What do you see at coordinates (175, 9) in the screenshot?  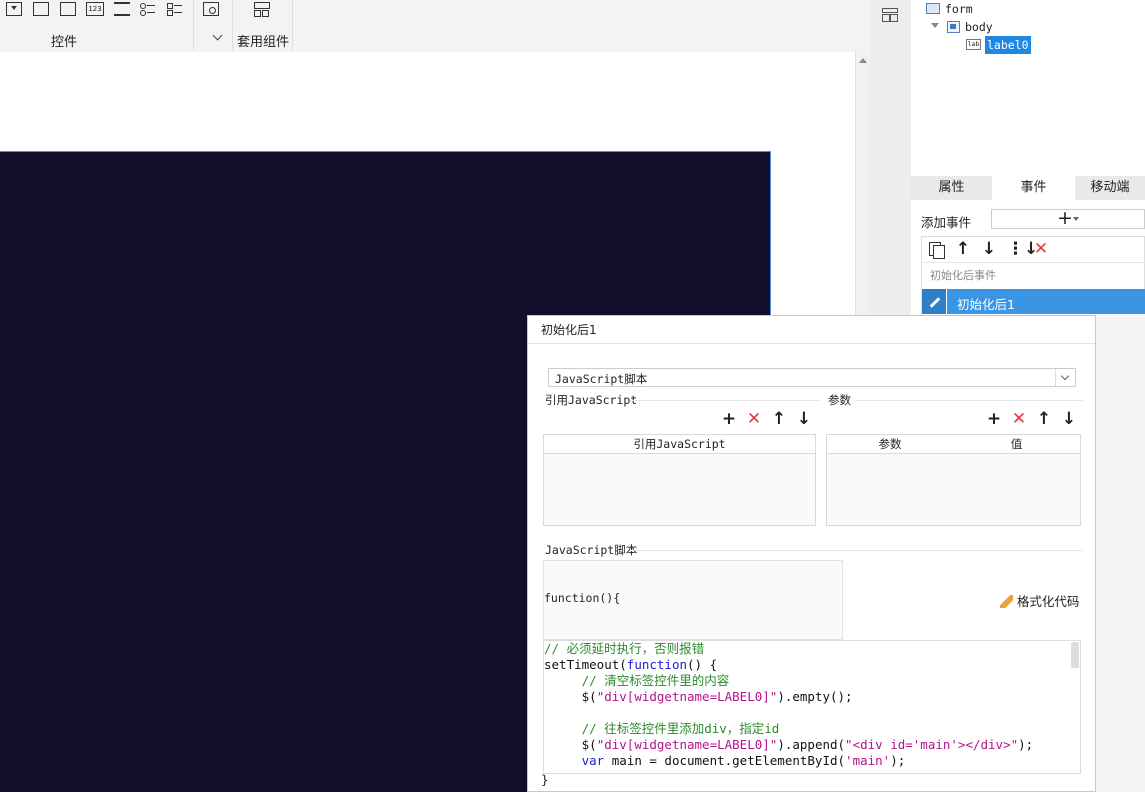 I see `checkbox-group-widget-icon` at bounding box center [175, 9].